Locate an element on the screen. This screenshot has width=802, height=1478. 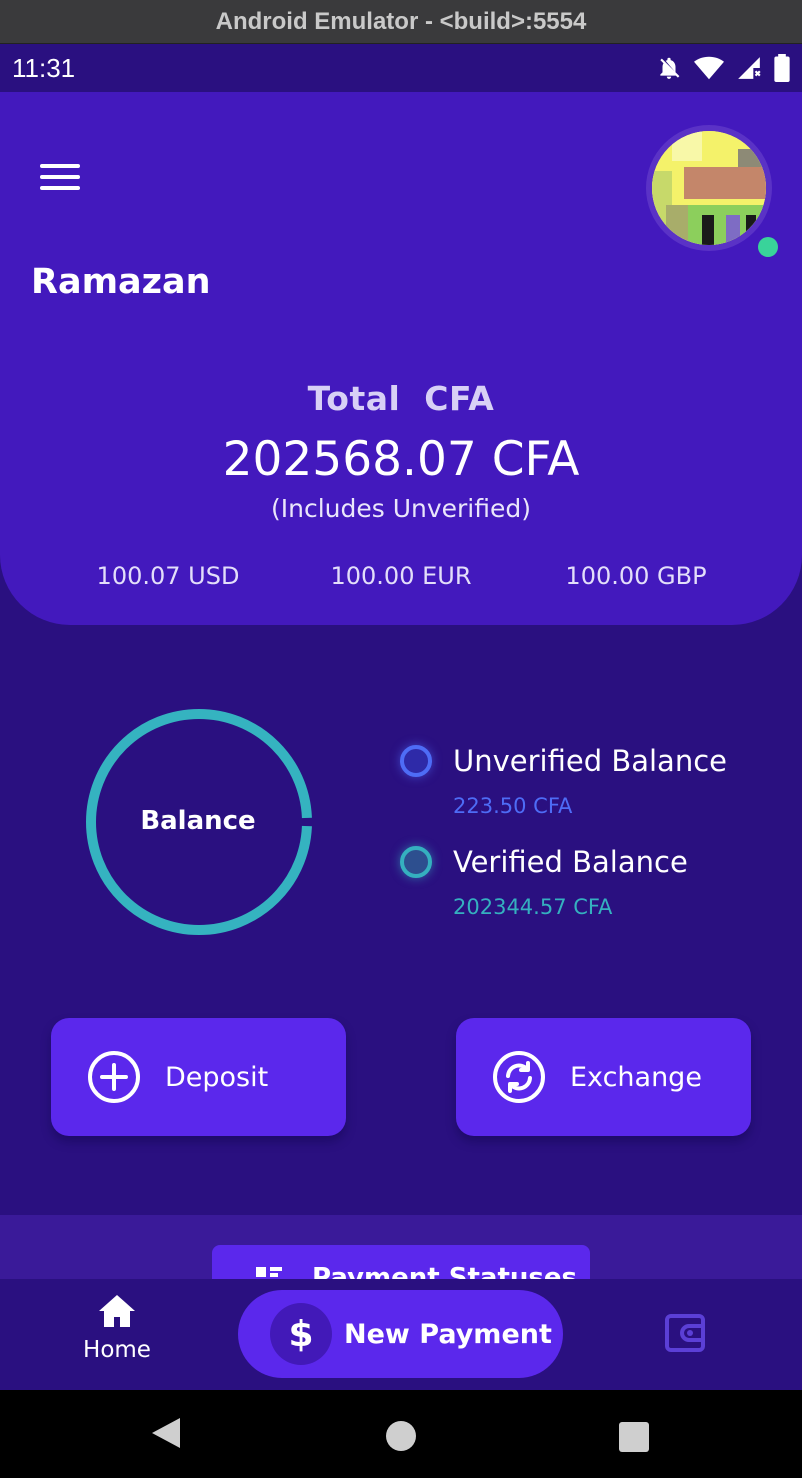
home-icon is located at coordinates (117, 1311).